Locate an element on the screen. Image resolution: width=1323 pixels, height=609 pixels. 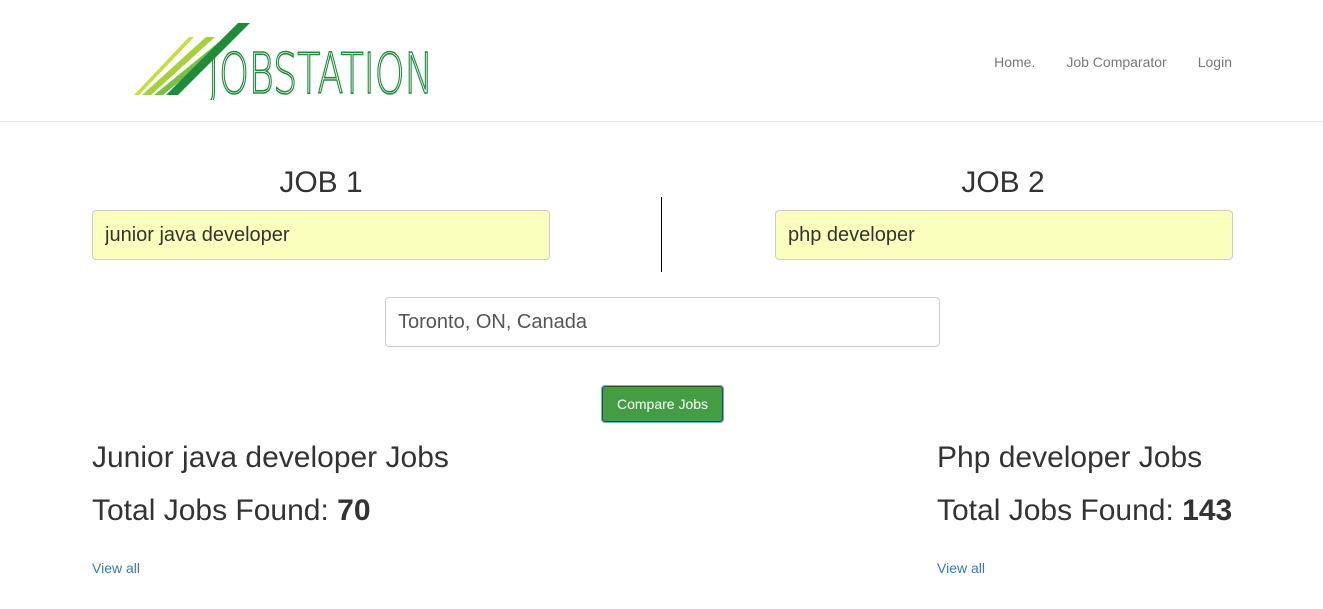
job2-total-count: 143 is located at coordinates (1207, 510).